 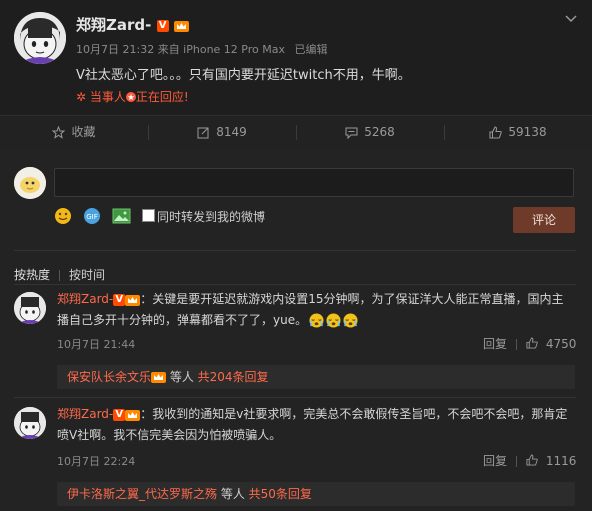 What do you see at coordinates (527, 132) in the screenshot?
I see `like-count: 59138` at bounding box center [527, 132].